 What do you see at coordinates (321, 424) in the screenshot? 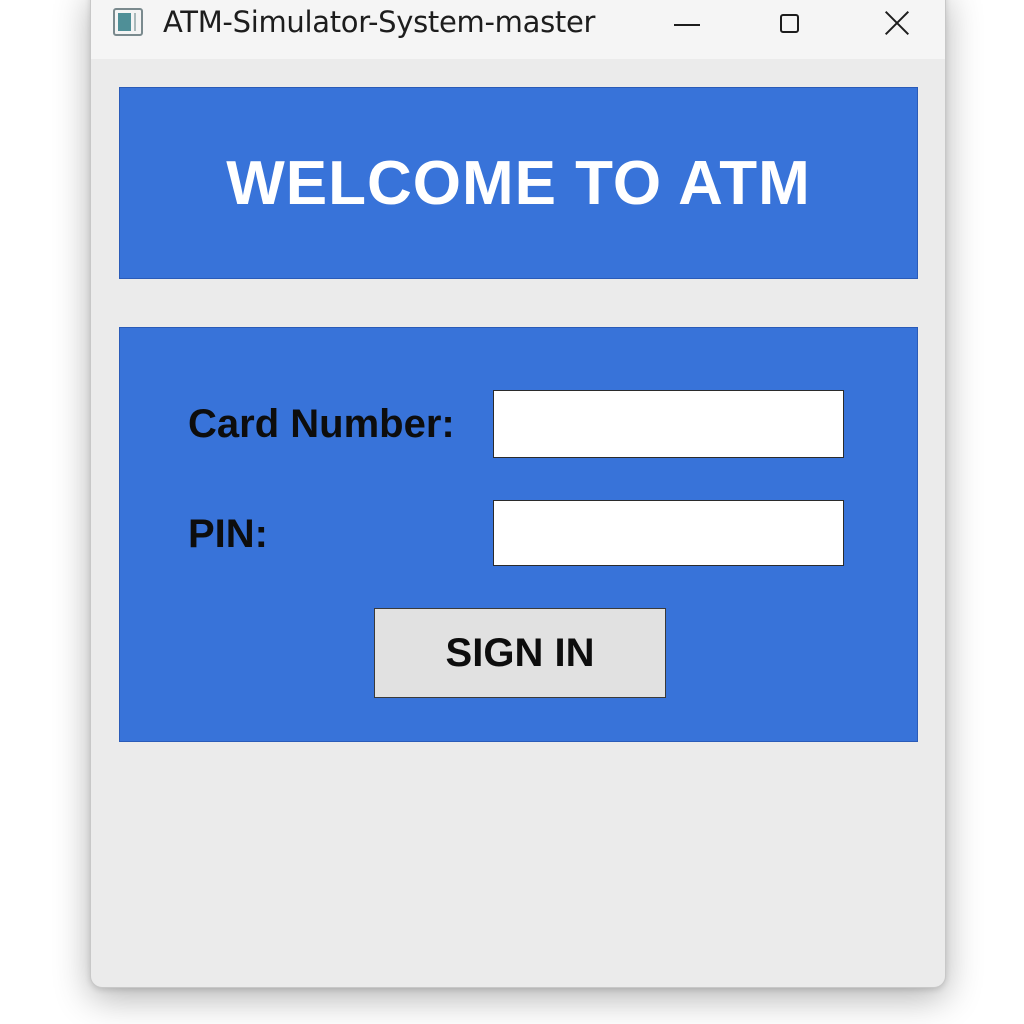
I see `card-number-label: Card Number:` at bounding box center [321, 424].